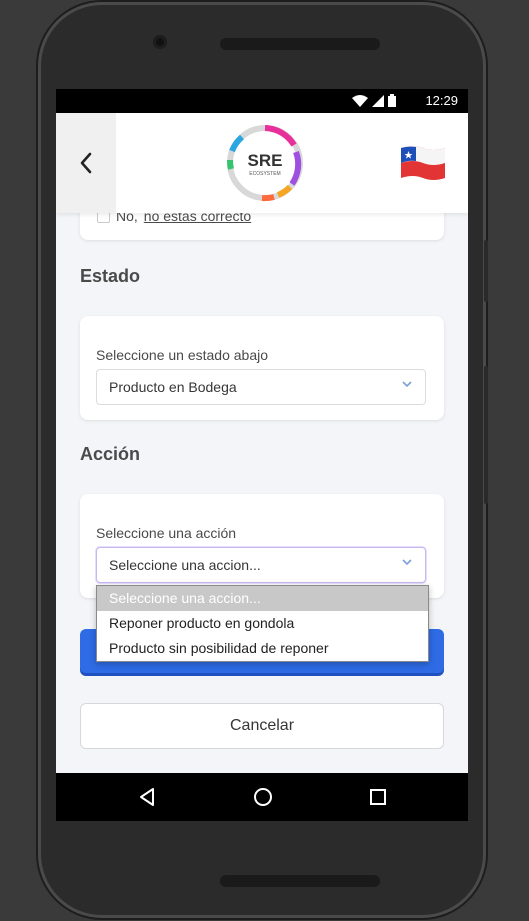  What do you see at coordinates (378, 797) in the screenshot?
I see `nav-recents-icon` at bounding box center [378, 797].